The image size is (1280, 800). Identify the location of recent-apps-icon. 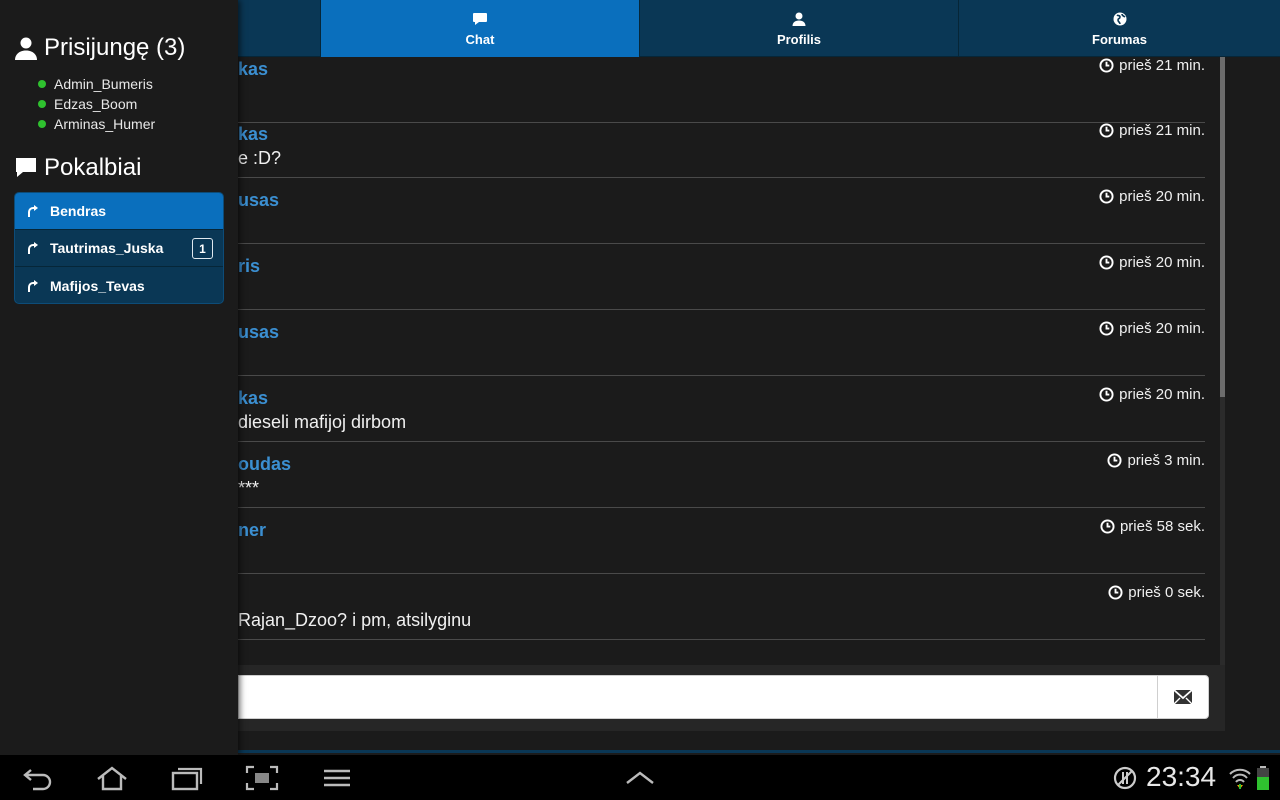
(187, 779).